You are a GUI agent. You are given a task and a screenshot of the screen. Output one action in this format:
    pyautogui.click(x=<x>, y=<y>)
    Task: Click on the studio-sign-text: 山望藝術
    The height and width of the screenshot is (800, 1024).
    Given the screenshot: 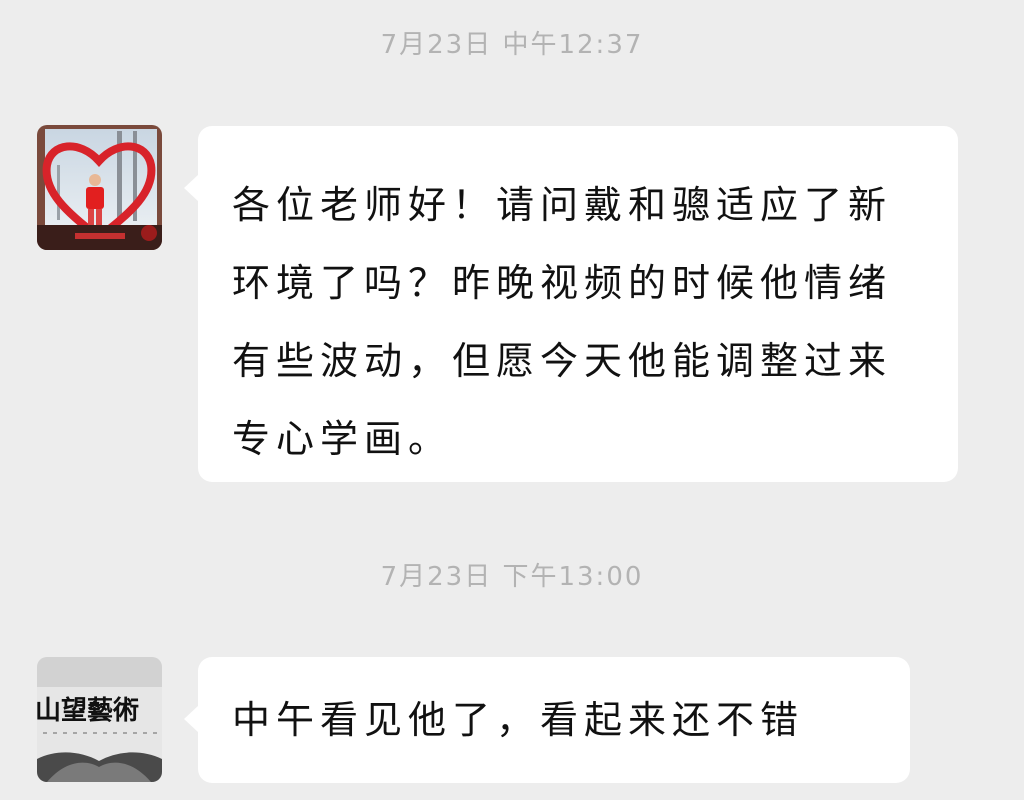 What is the action you would take?
    pyautogui.click(x=88, y=711)
    